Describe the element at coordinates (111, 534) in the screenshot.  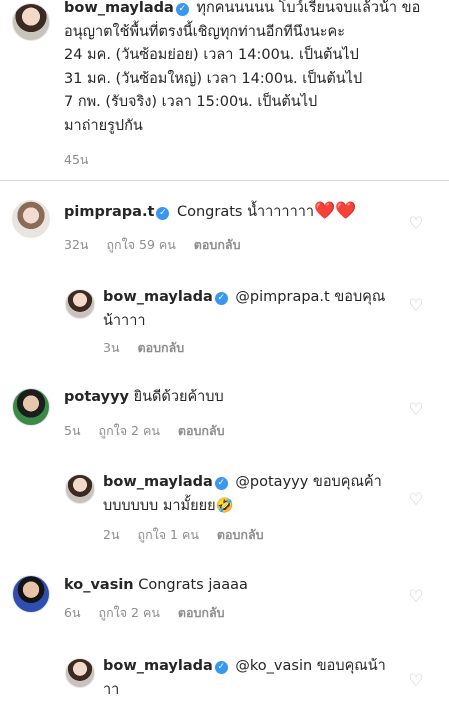
I see `comment-time: 2น` at that location.